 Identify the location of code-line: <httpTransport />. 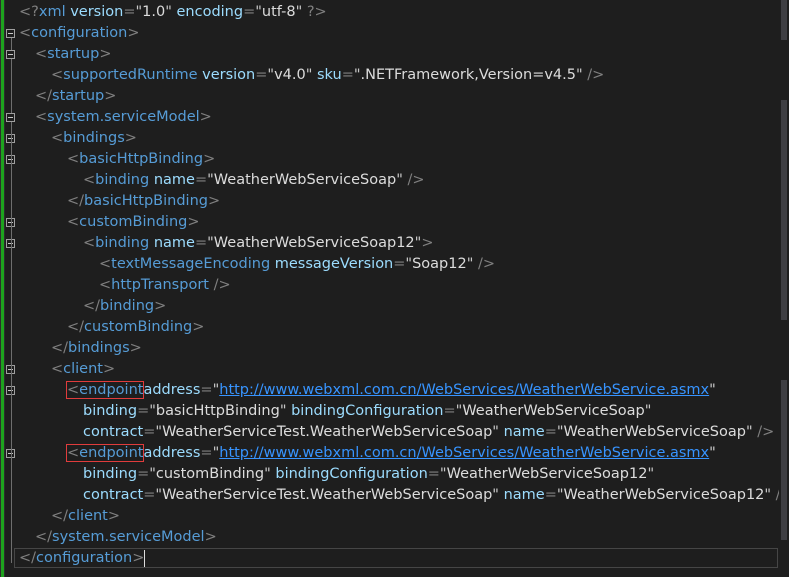
(165, 285).